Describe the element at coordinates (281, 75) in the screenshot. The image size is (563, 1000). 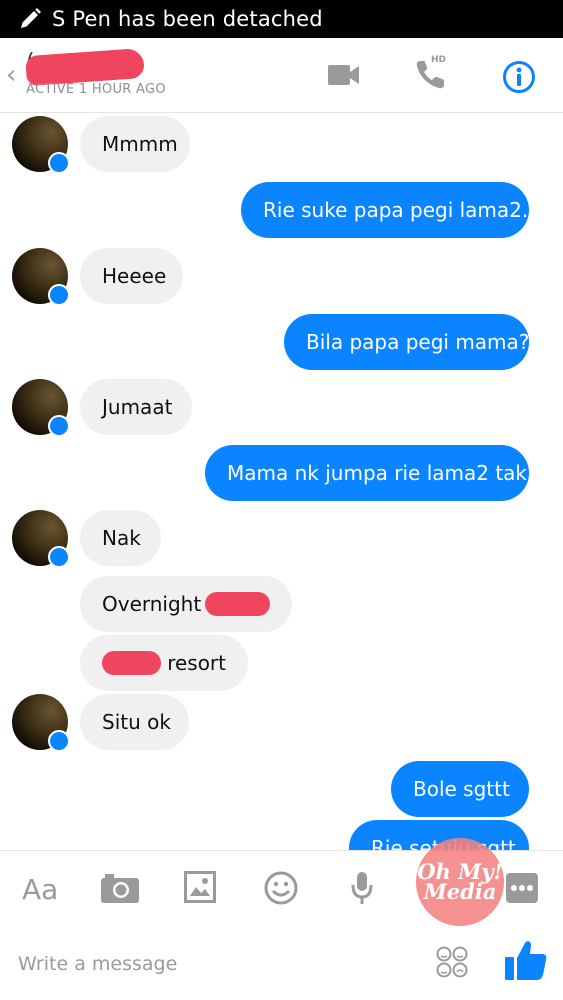
I see `conversation-header: ‹ ( ACTIVE 1 HOUR AGO HD` at that location.